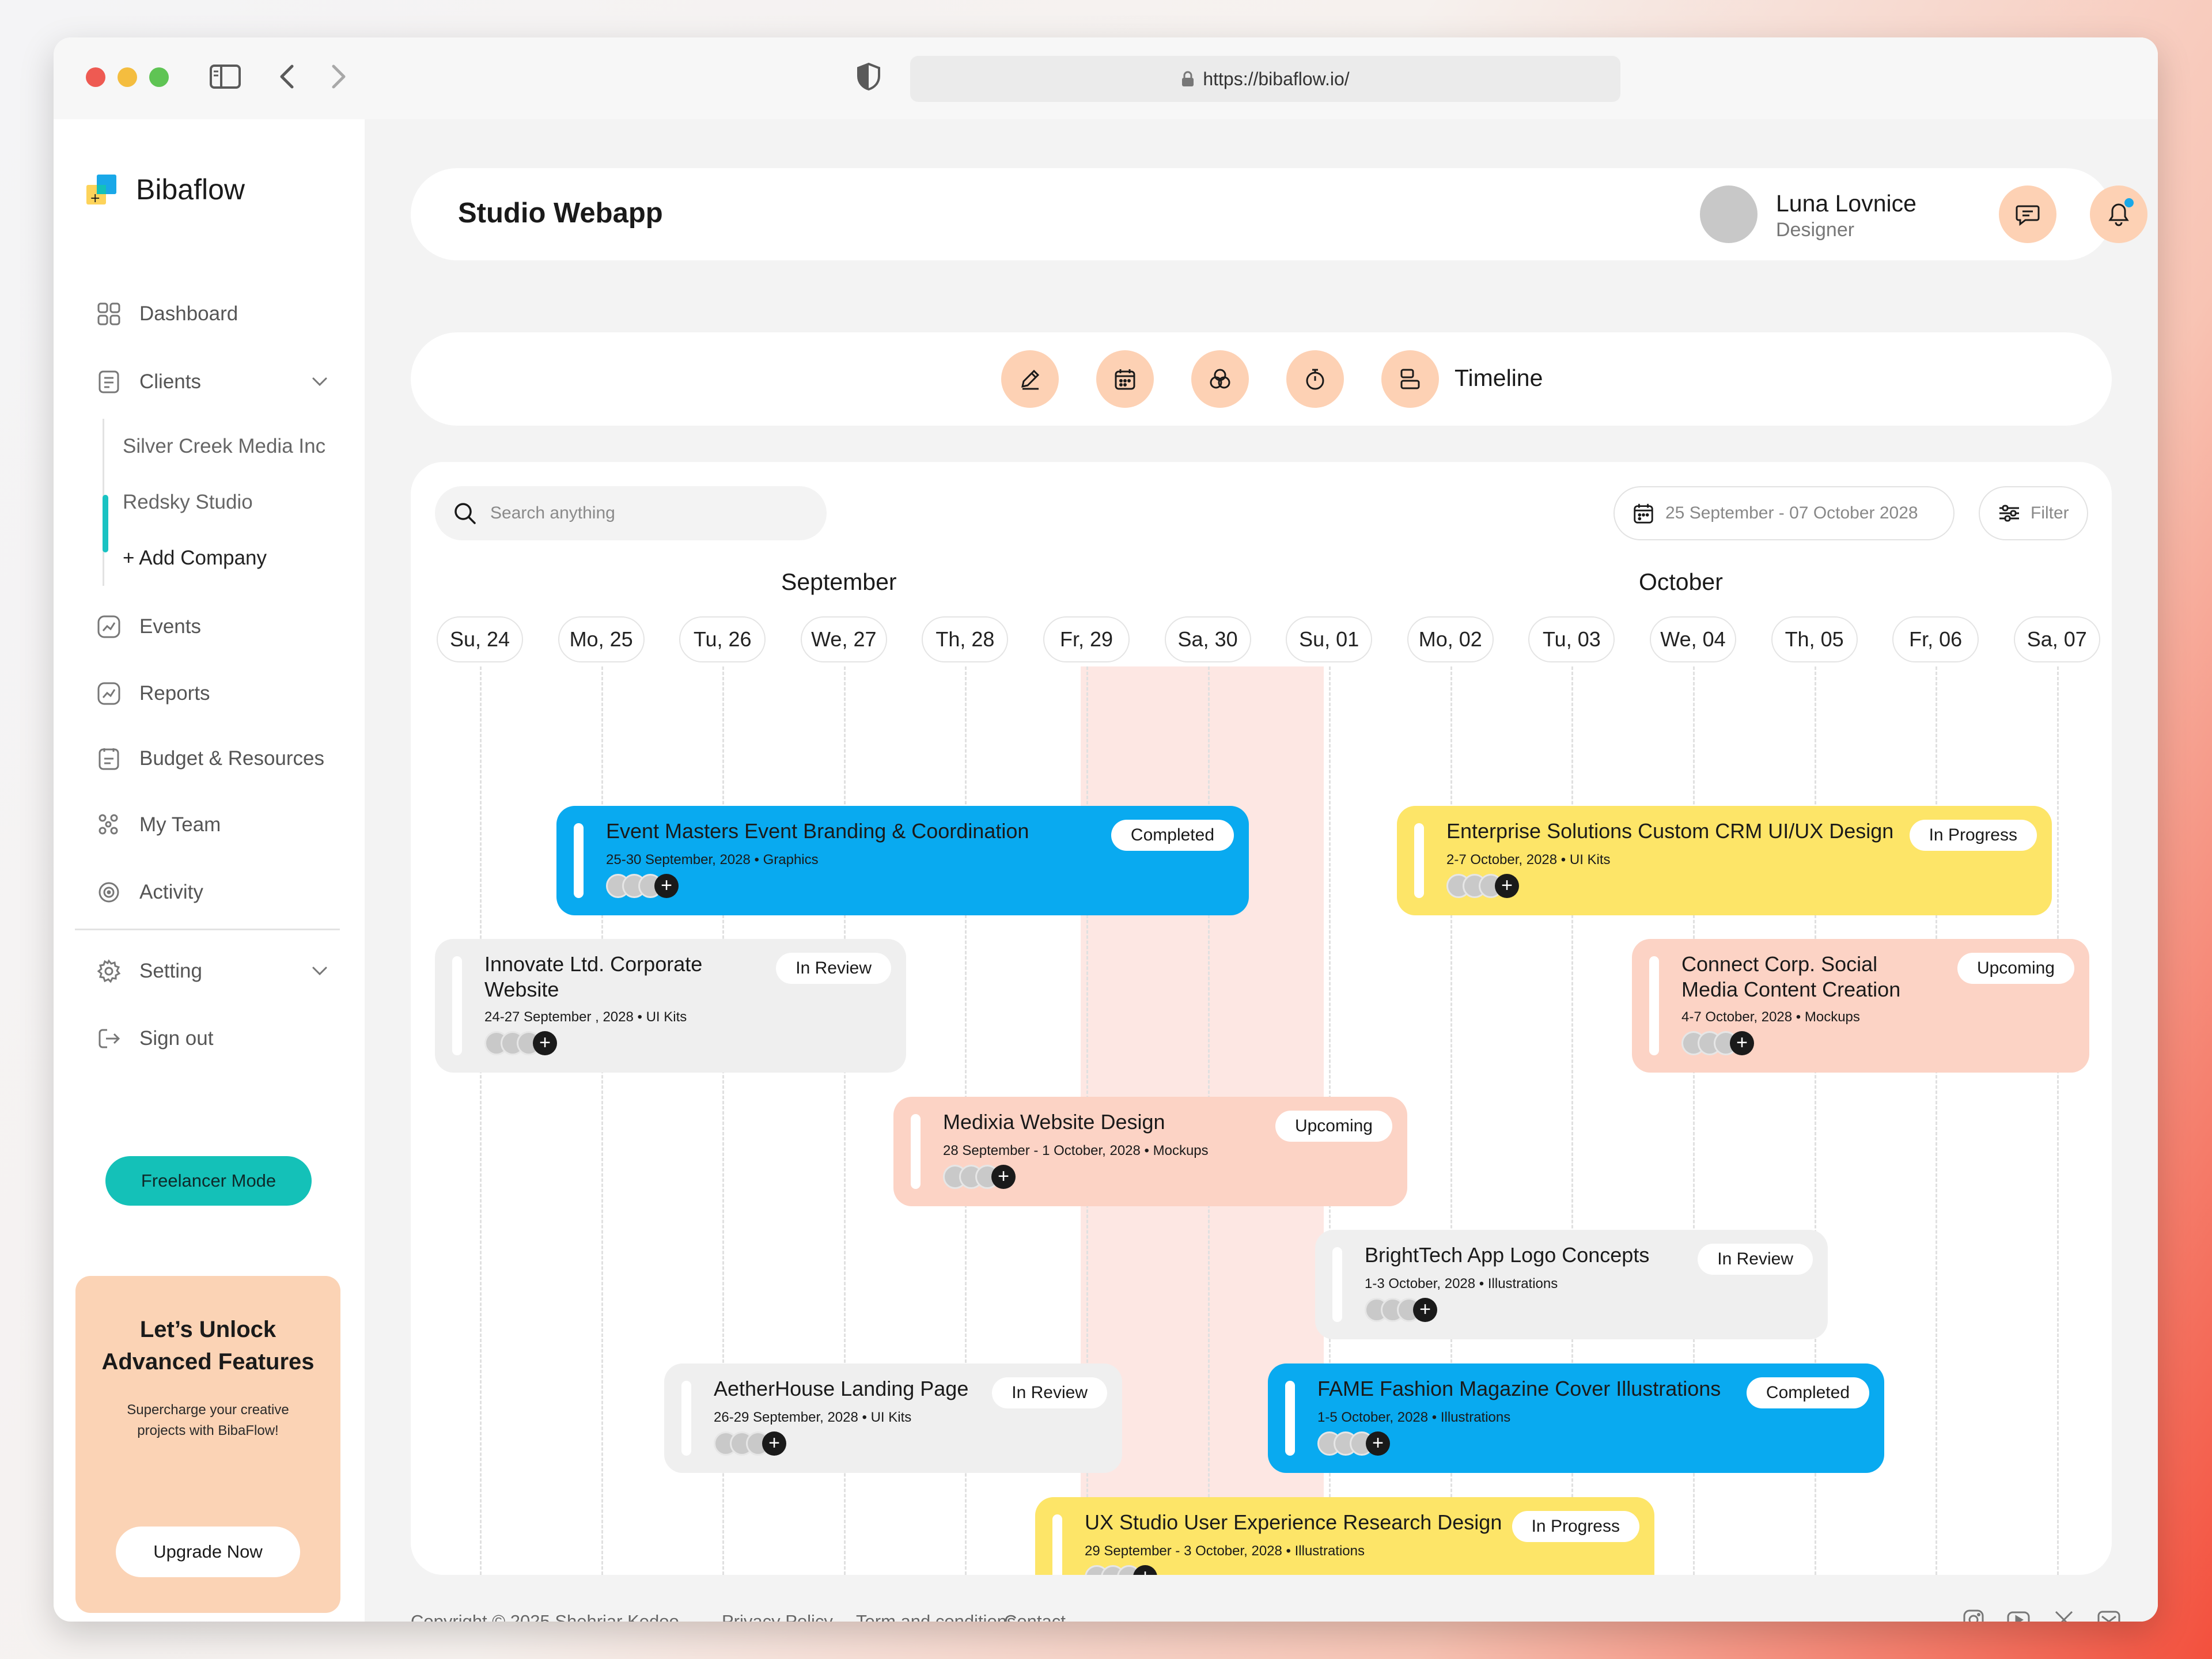  What do you see at coordinates (1571, 639) in the screenshot?
I see `day-header: Tu, 03` at bounding box center [1571, 639].